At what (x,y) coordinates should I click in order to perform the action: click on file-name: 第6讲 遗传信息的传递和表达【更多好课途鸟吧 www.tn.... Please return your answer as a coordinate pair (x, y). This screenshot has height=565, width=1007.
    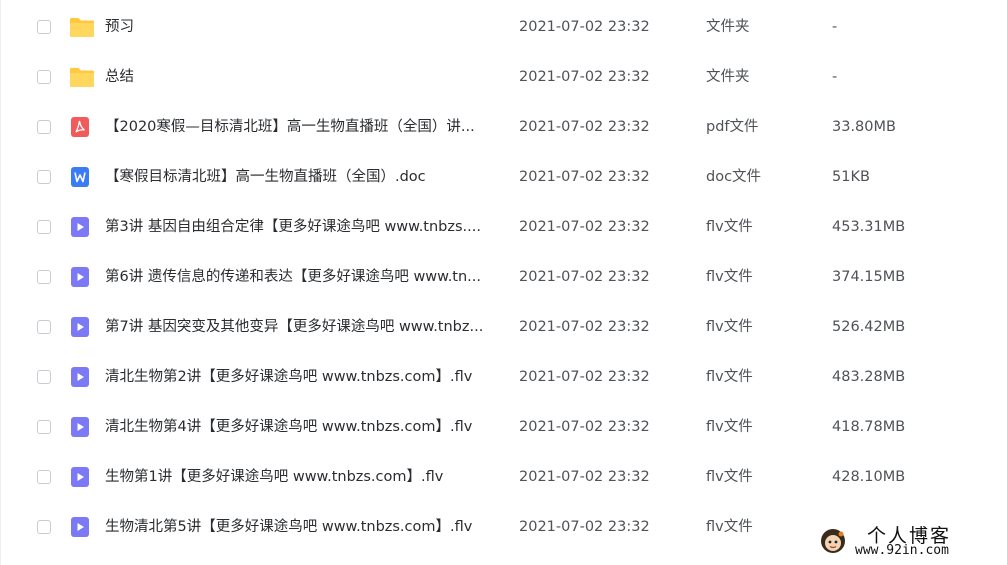
    Looking at the image, I should click on (303, 277).